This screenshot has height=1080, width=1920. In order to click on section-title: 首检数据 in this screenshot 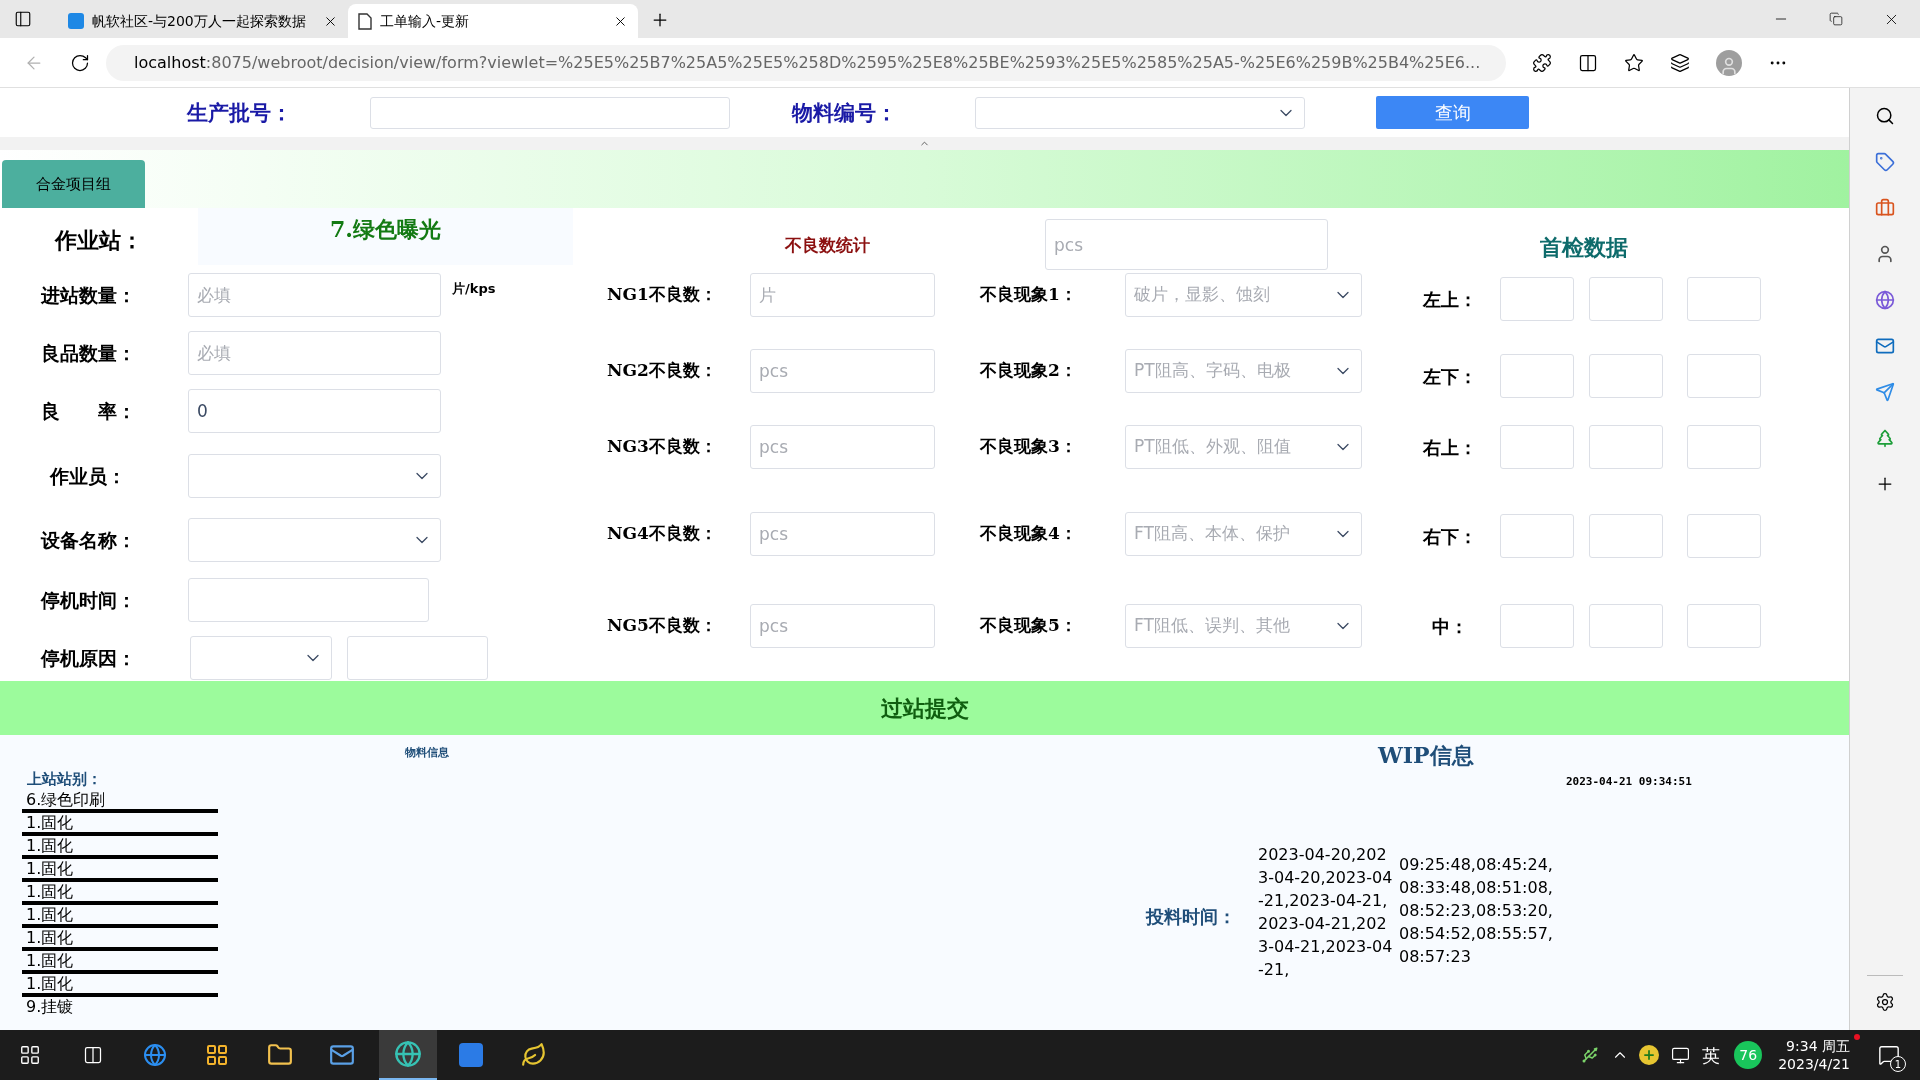, I will do `click(1584, 247)`.